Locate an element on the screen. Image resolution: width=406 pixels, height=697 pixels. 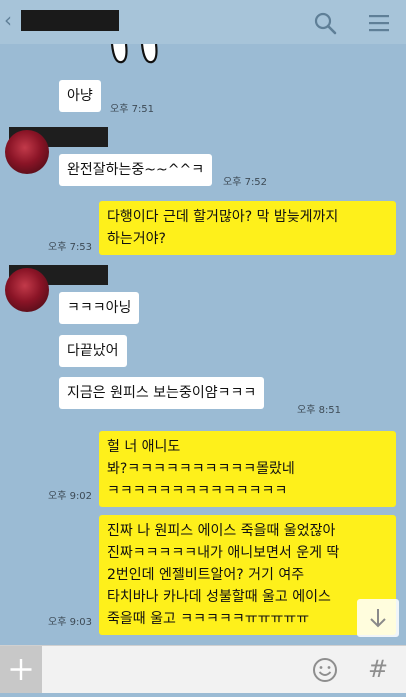
top-bar: ‹ is located at coordinates (203, 22).